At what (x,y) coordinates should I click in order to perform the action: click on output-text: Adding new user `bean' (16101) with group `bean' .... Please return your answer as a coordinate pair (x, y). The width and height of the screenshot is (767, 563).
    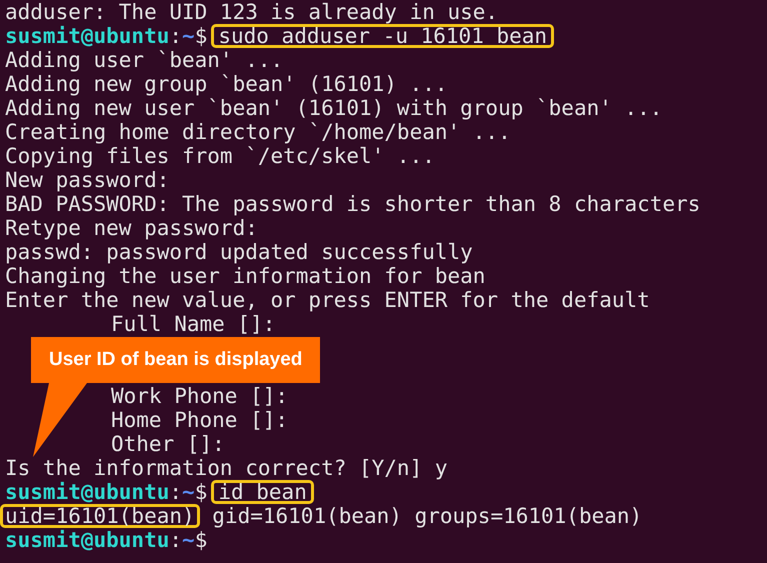
    Looking at the image, I should click on (334, 108).